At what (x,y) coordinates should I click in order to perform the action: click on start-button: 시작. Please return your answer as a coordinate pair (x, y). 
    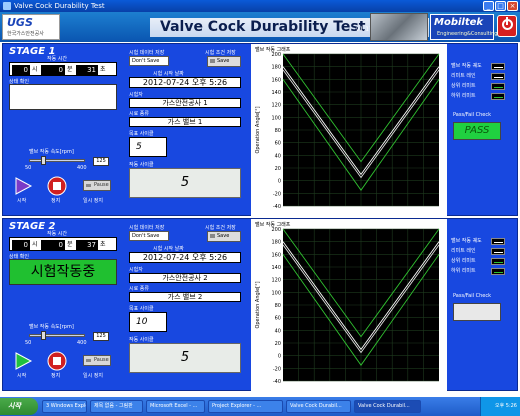
    Looking at the image, I should click on (19, 406).